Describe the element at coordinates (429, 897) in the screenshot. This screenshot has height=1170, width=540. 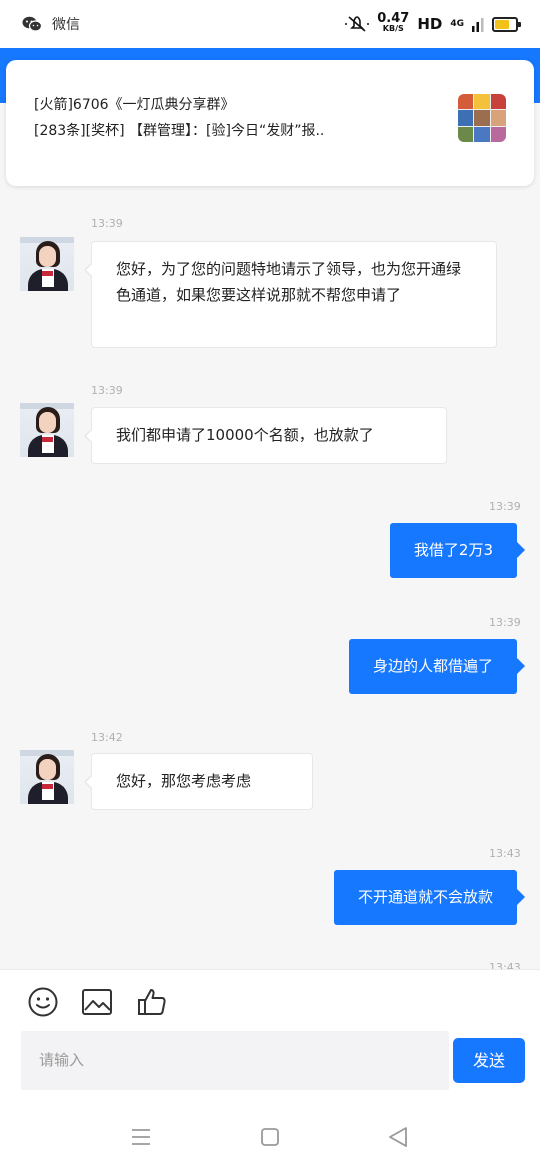
I see `message-bubble-outgoing: 不开通道就不会放款` at that location.